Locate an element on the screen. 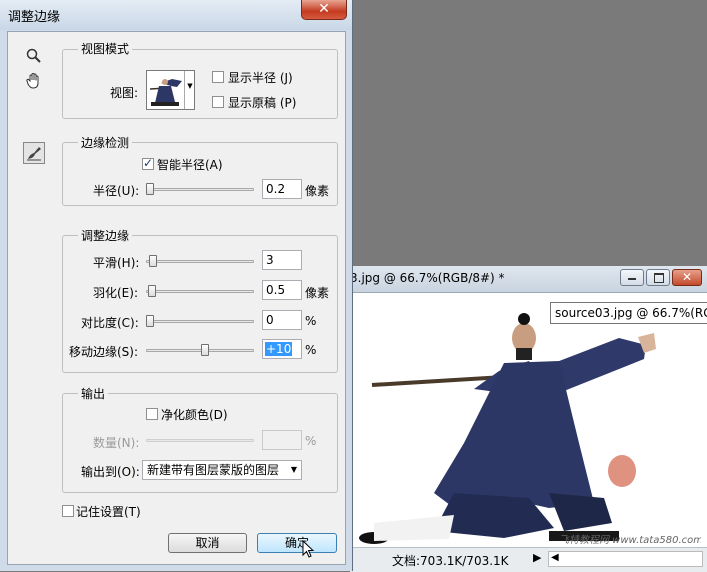  smart-radius-label: 智能半径(A) is located at coordinates (190, 165).